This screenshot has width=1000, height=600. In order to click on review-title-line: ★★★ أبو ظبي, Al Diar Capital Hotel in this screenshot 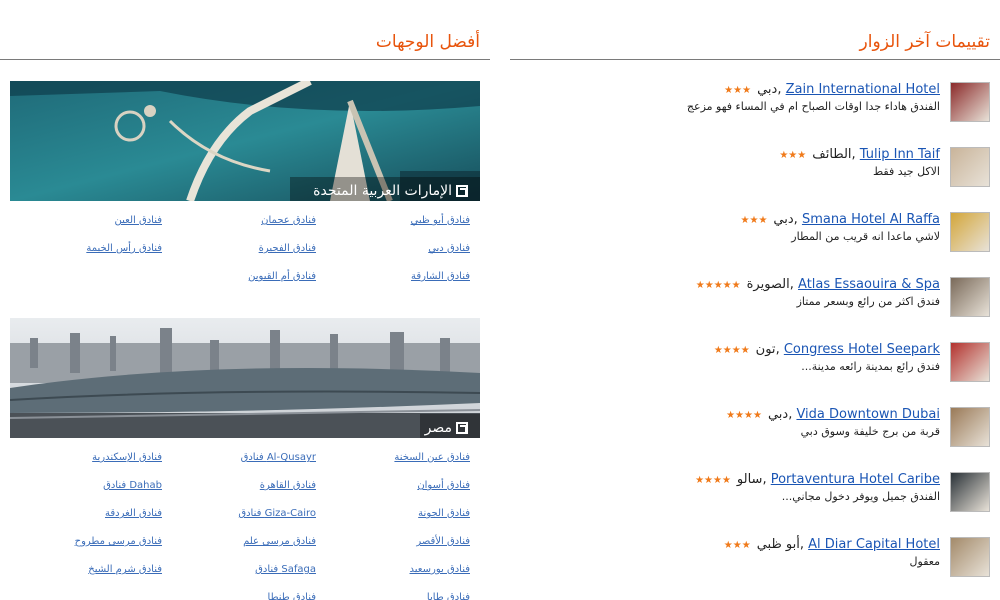, I will do `click(832, 544)`.